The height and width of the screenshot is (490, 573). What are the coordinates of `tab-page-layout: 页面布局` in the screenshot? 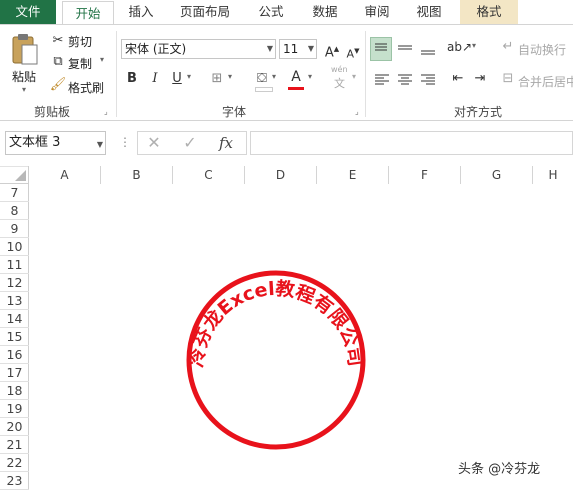 It's located at (205, 12).